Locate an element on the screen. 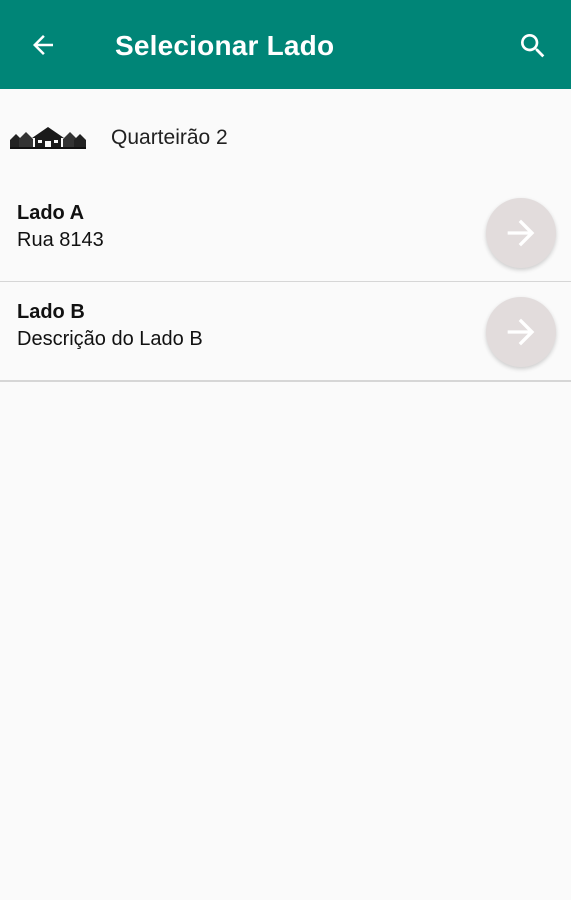  houses-icon is located at coordinates (48, 138).